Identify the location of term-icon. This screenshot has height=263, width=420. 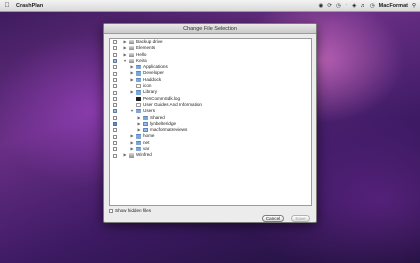
(138, 98).